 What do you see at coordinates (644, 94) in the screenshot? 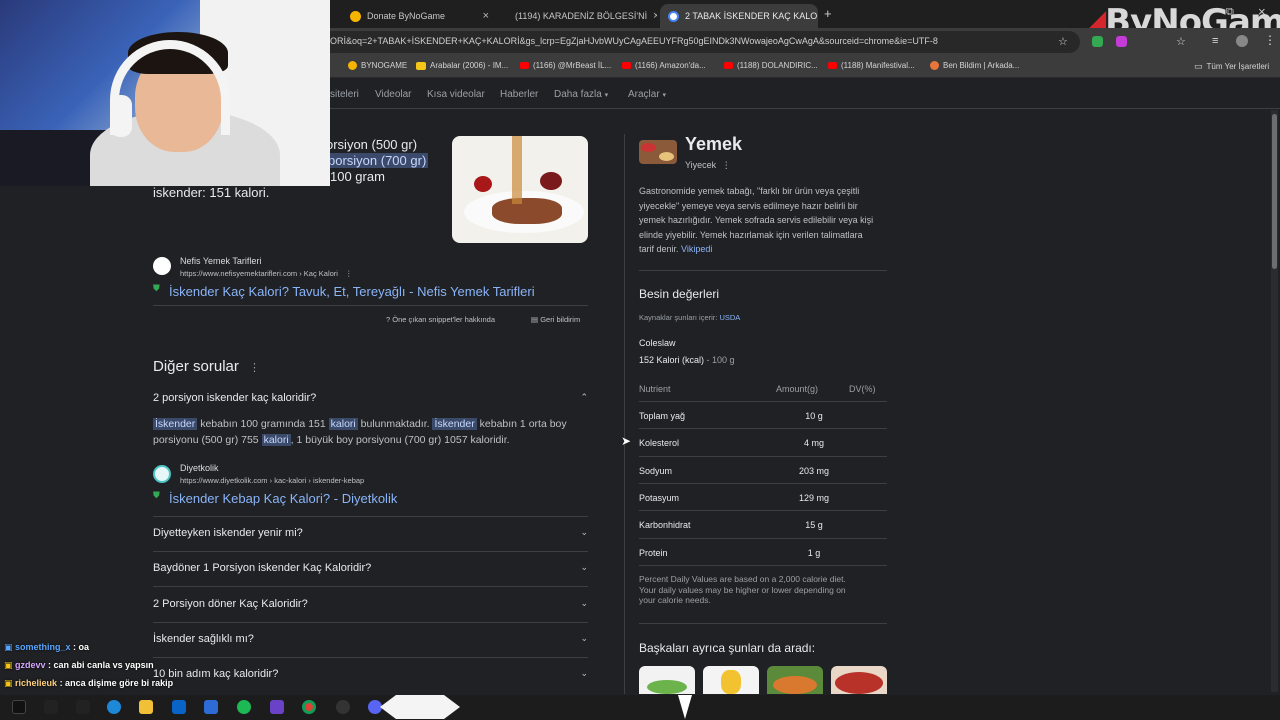
I see `nav-tools-label: Araçlar` at bounding box center [644, 94].